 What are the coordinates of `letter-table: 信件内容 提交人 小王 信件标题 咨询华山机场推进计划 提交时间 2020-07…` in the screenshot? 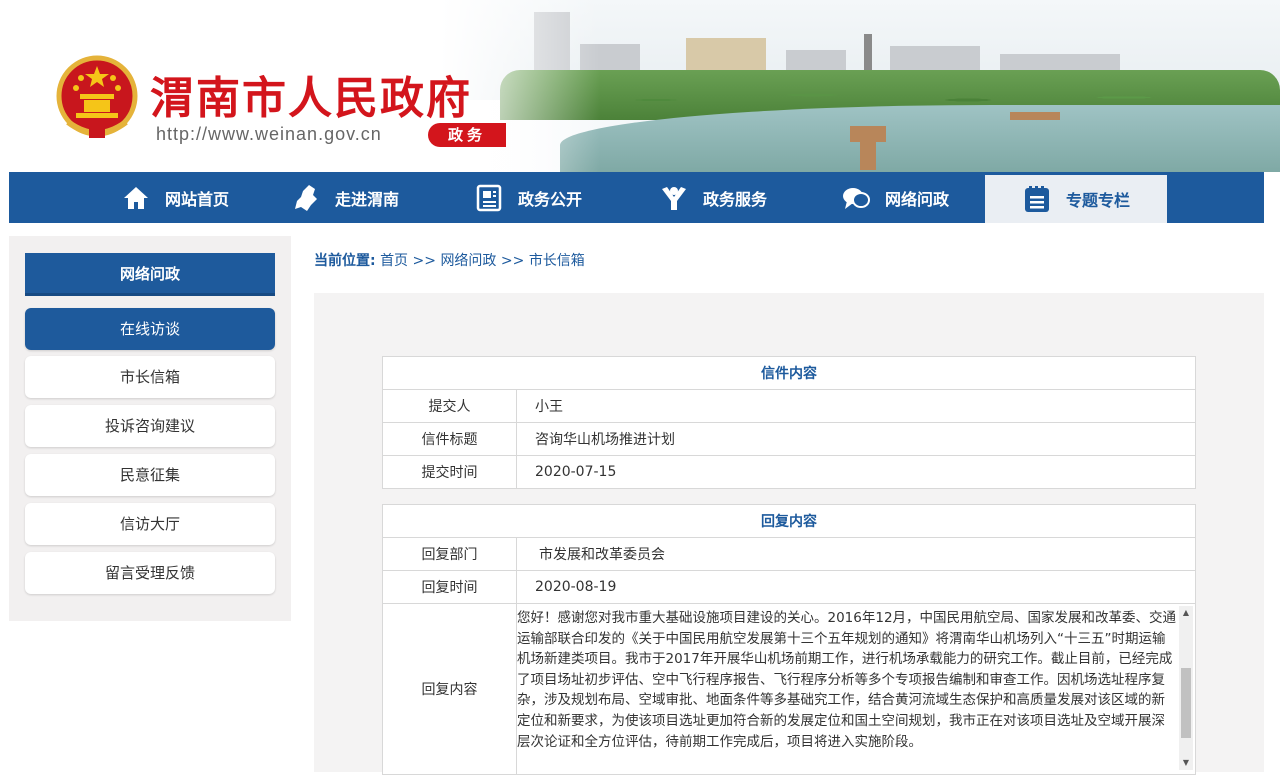 It's located at (789, 422).